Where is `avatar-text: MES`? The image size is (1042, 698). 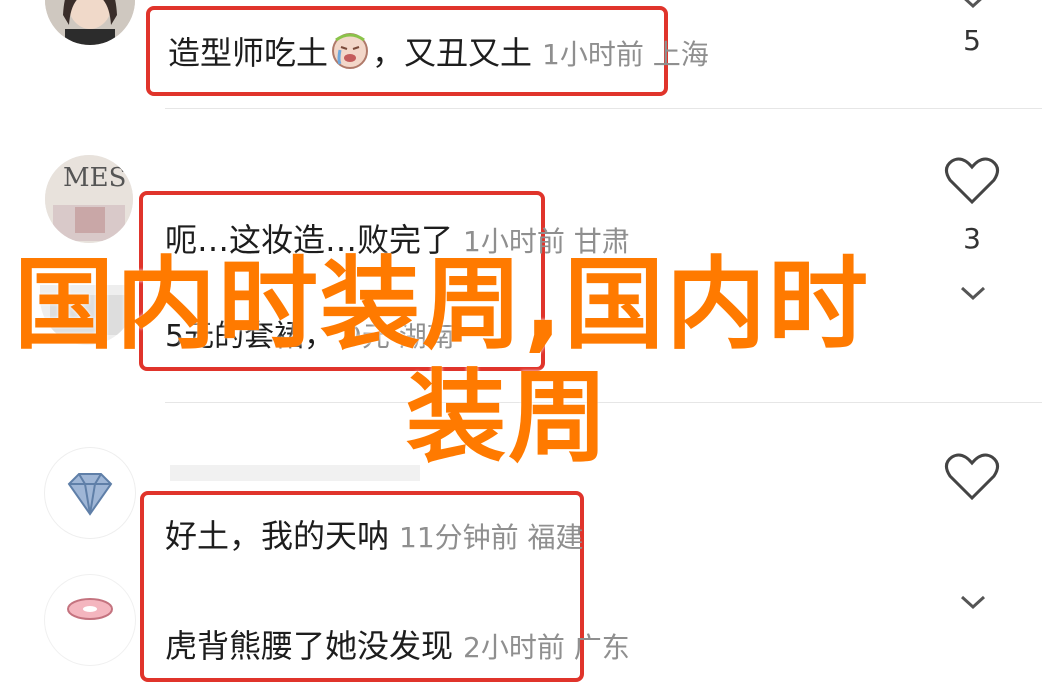
avatar-text: MES is located at coordinates (95, 178).